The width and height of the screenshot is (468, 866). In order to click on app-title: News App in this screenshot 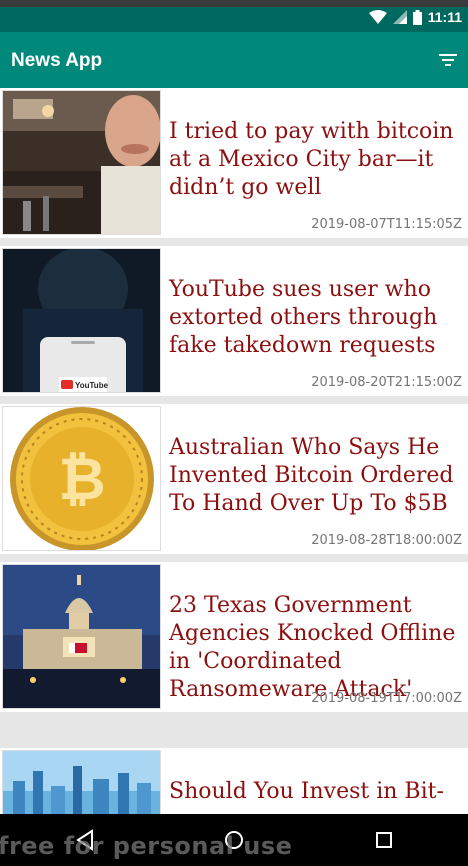, I will do `click(57, 60)`.